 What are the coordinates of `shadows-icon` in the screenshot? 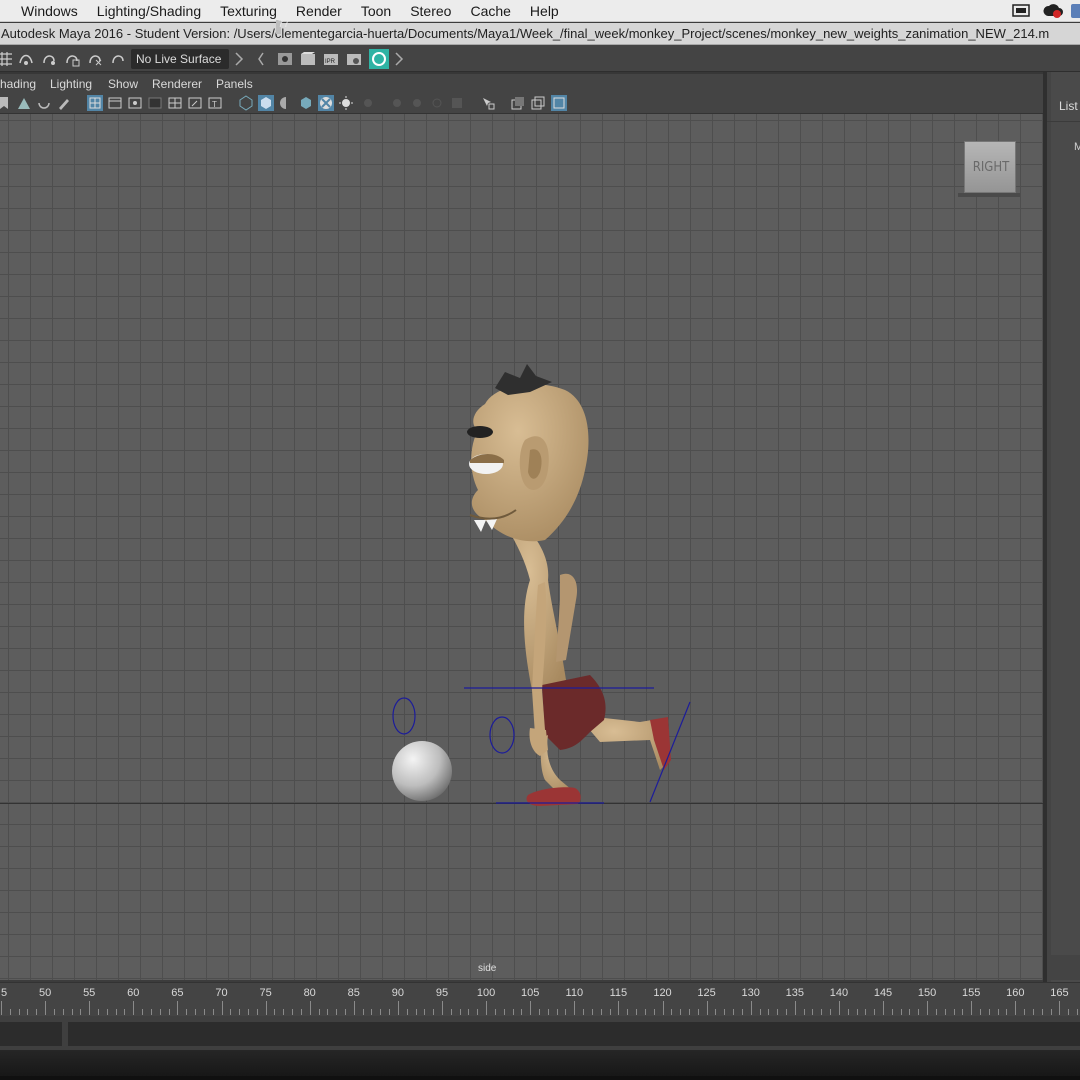 It's located at (368, 103).